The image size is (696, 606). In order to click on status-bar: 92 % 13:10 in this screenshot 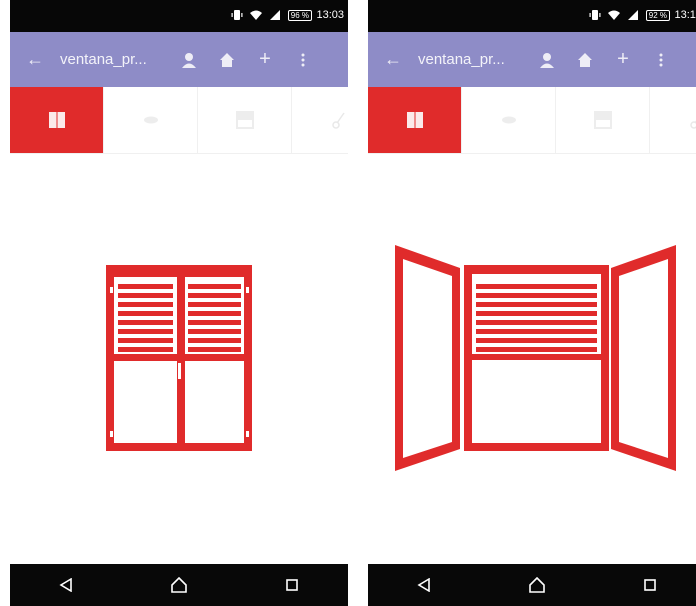, I will do `click(532, 16)`.